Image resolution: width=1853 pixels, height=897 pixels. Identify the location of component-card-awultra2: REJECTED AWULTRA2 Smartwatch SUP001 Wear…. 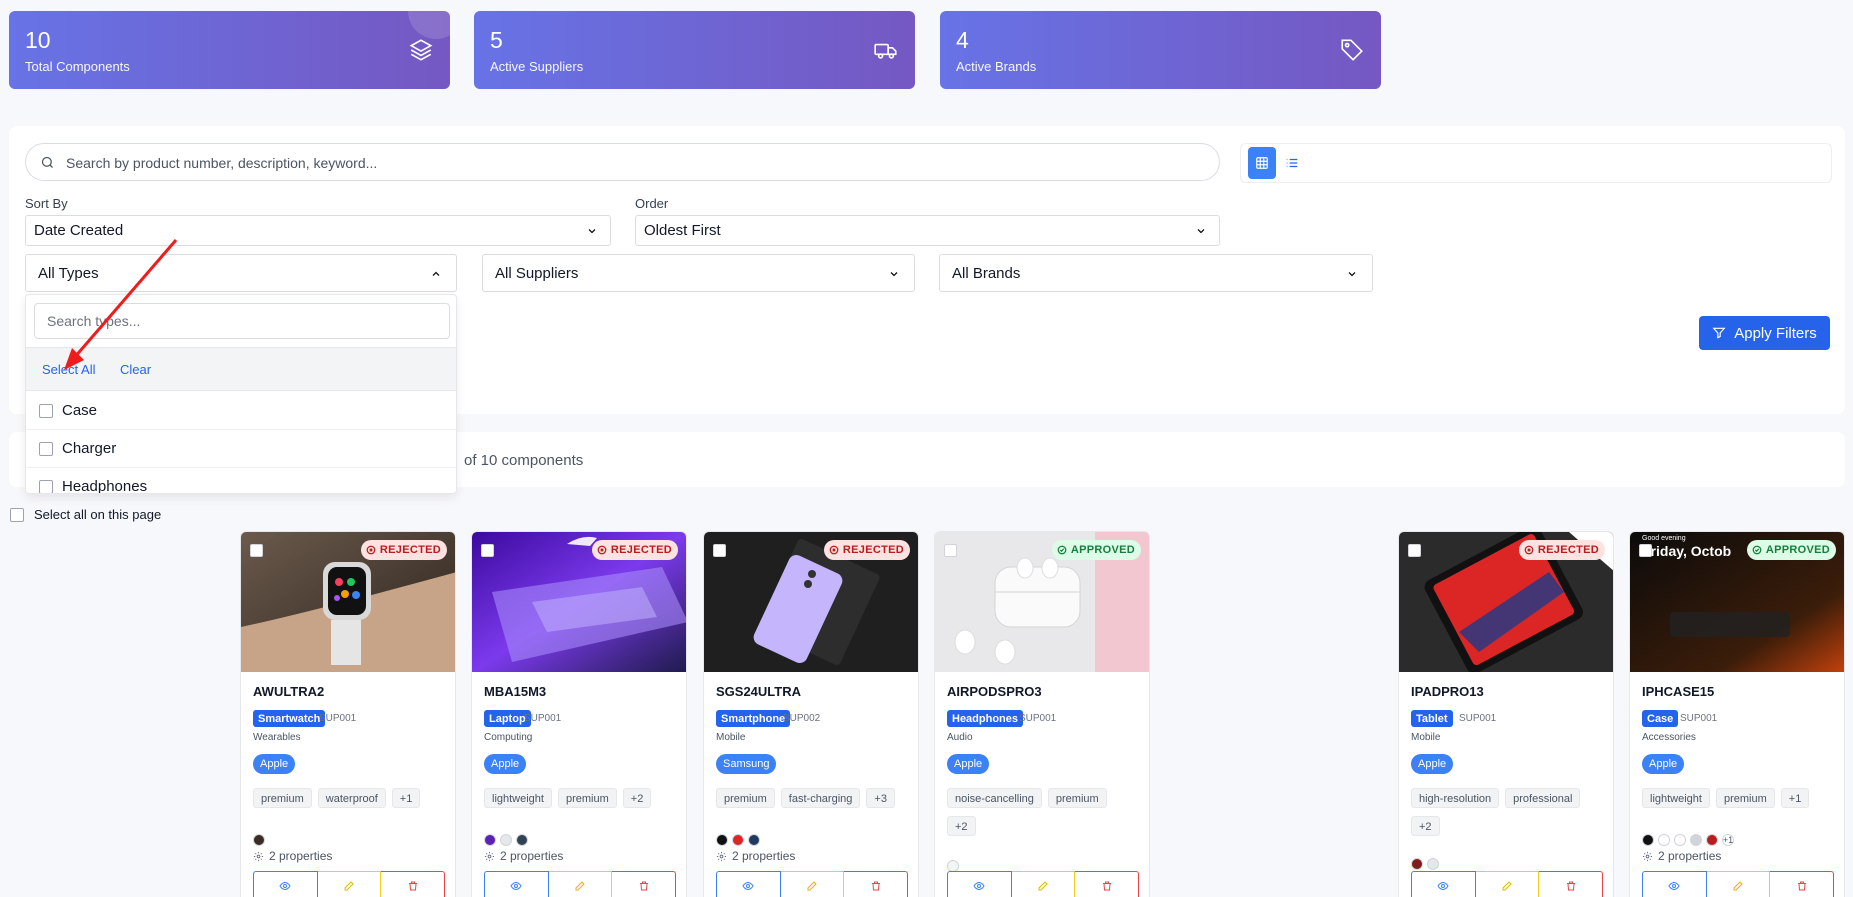
(348, 714).